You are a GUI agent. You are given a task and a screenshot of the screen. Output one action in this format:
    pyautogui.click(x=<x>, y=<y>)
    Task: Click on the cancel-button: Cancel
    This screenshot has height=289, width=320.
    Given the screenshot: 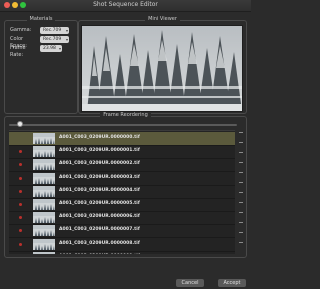 What is the action you would take?
    pyautogui.click(x=190, y=283)
    